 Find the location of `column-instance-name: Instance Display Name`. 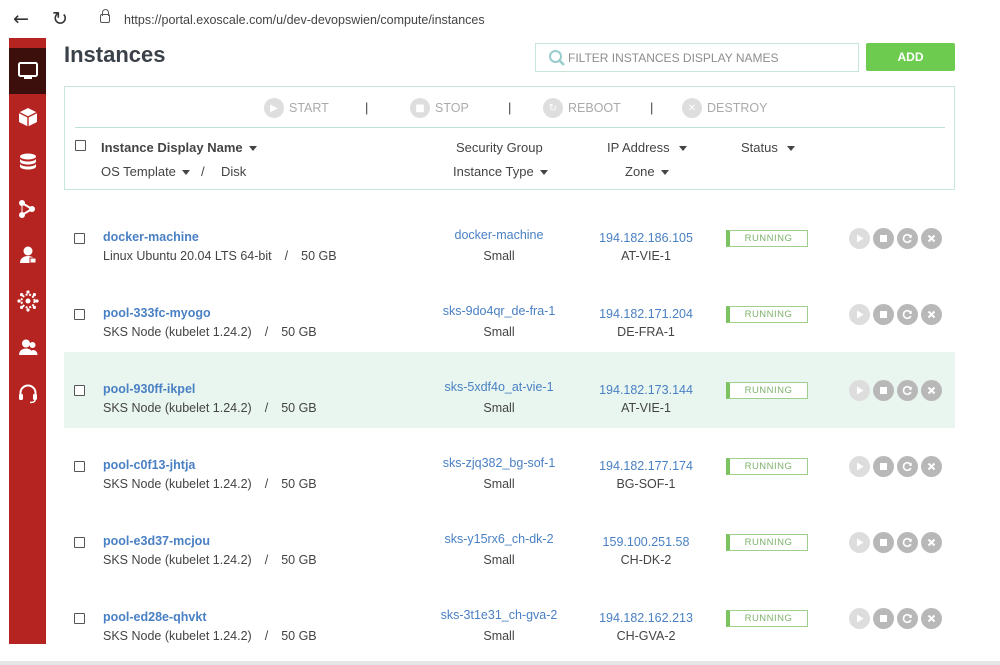

column-instance-name: Instance Display Name is located at coordinates (179, 147).